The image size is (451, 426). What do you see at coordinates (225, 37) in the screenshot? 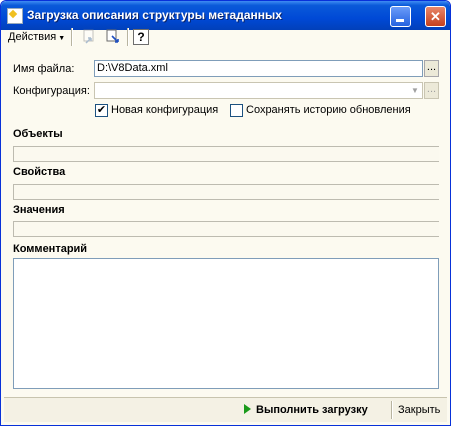
I see `toolbar: Действия ▼ ?` at bounding box center [225, 37].